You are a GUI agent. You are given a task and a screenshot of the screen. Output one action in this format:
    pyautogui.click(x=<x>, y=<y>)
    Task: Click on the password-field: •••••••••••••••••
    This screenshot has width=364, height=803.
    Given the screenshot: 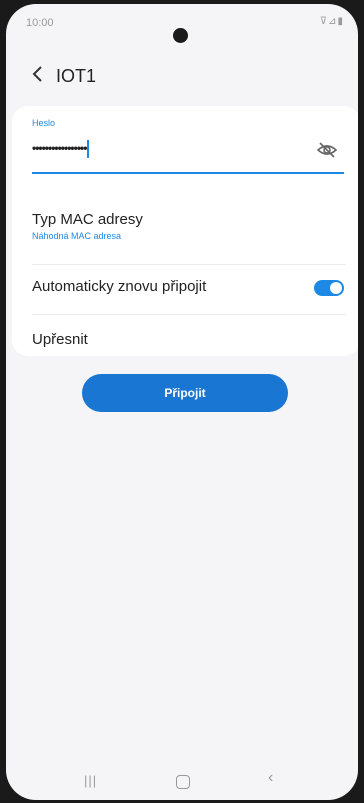 What is the action you would take?
    pyautogui.click(x=188, y=155)
    